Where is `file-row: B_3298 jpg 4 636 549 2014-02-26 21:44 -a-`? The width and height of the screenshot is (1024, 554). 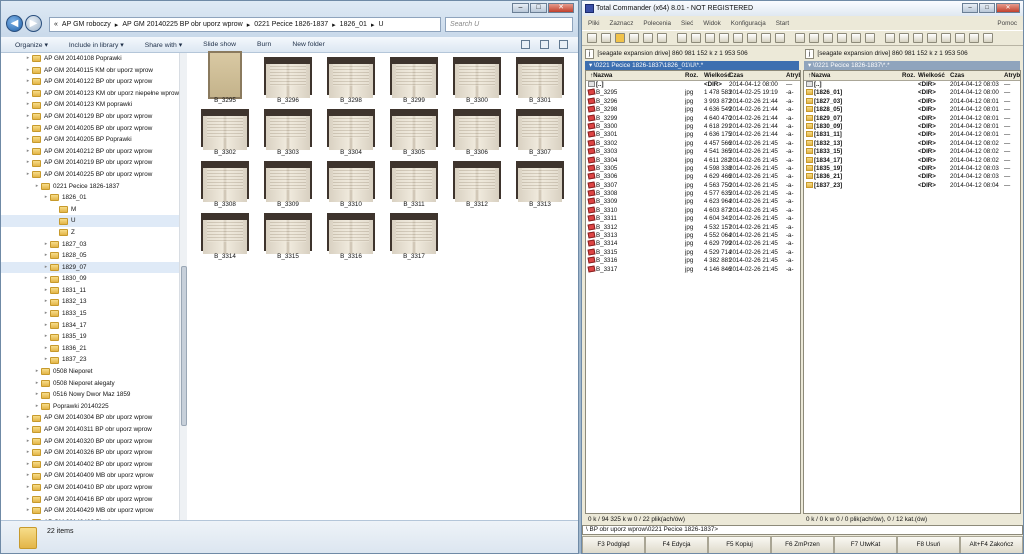
file-row: B_3298 jpg 4 636 549 2014-02-26 21:44 -a- is located at coordinates (693, 109).